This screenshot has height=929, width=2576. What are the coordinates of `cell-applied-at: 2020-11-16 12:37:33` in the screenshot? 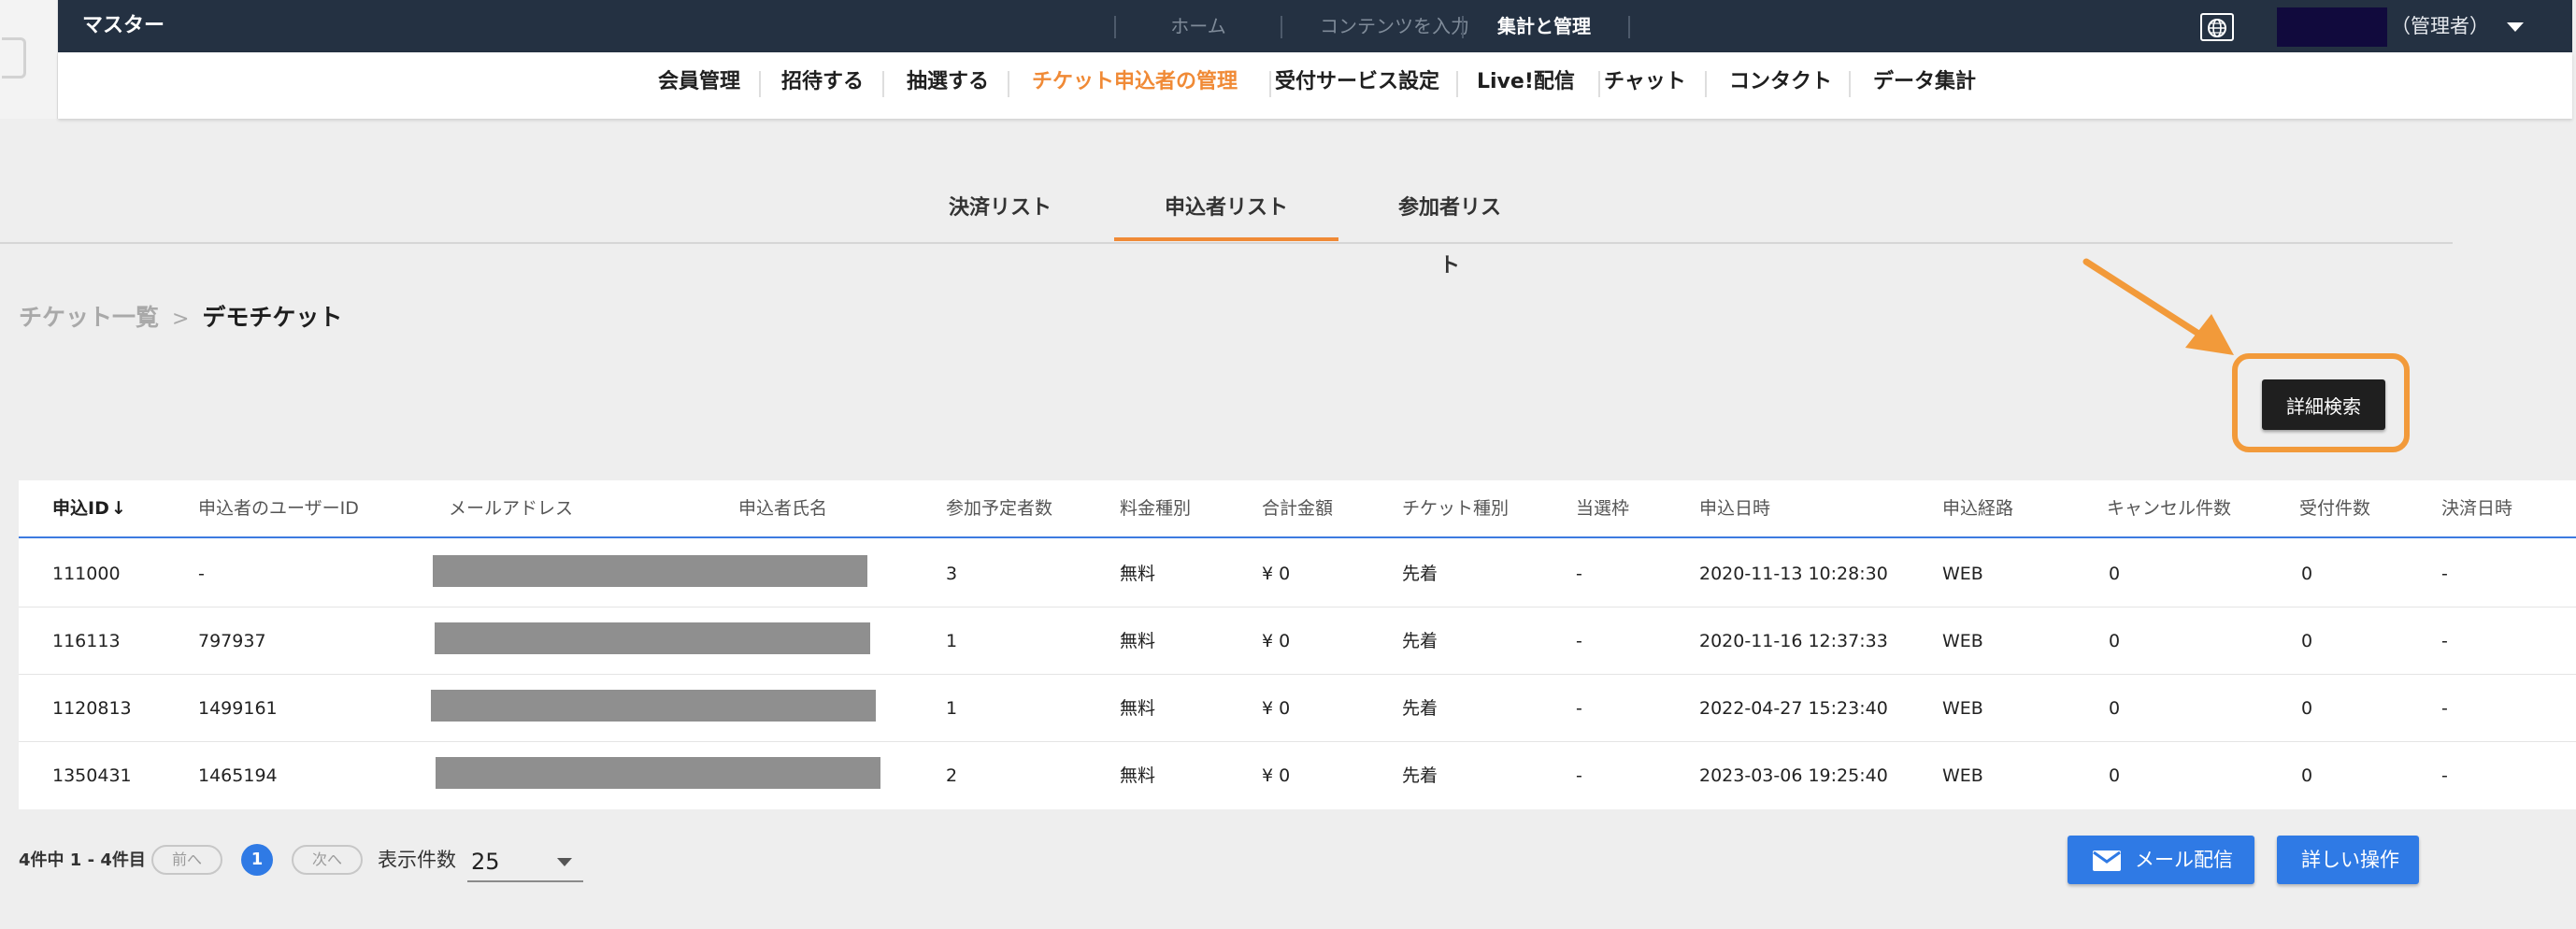 It's located at (1793, 641).